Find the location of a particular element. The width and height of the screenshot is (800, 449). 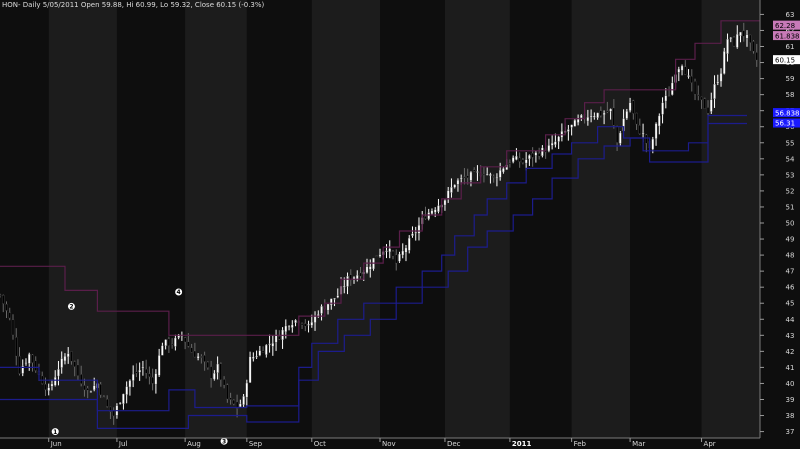

price-tick-label: 63 is located at coordinates (790, 15).